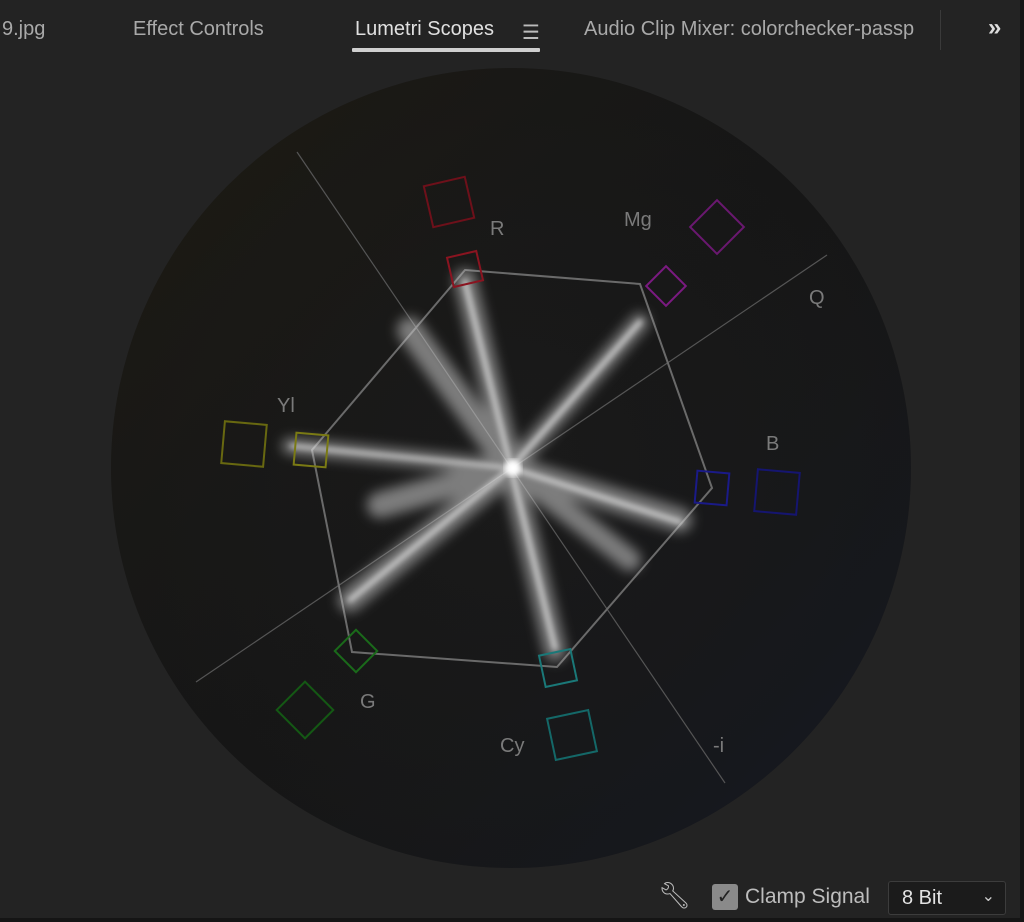 The image size is (1024, 922). Describe the element at coordinates (512, 746) in the screenshot. I see `label-cy: Cy` at that location.